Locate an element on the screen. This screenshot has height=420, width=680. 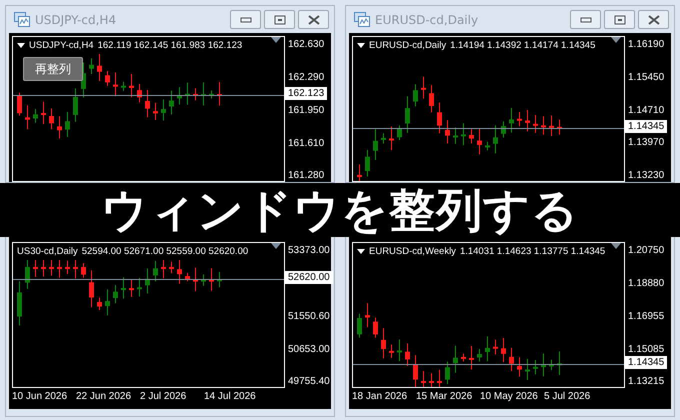
price-label: 162.290 is located at coordinates (306, 78).